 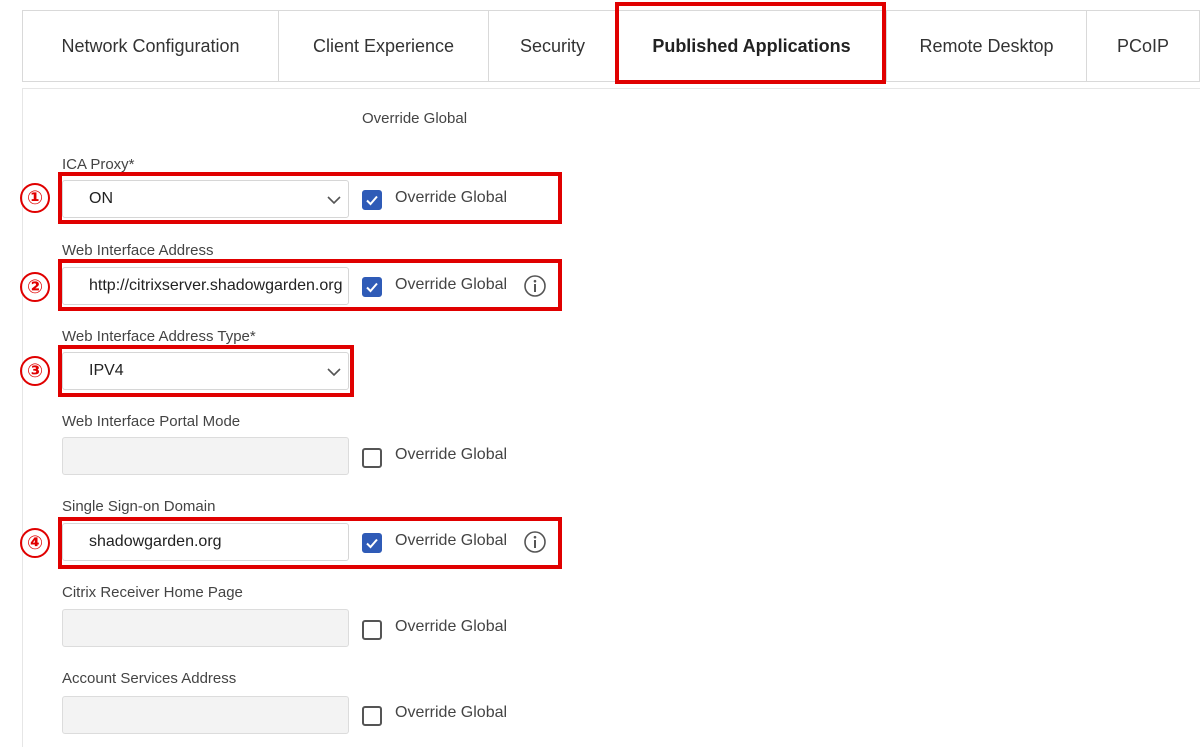 I want to click on tab-network-configuration: Network Configuration, so click(x=151, y=46).